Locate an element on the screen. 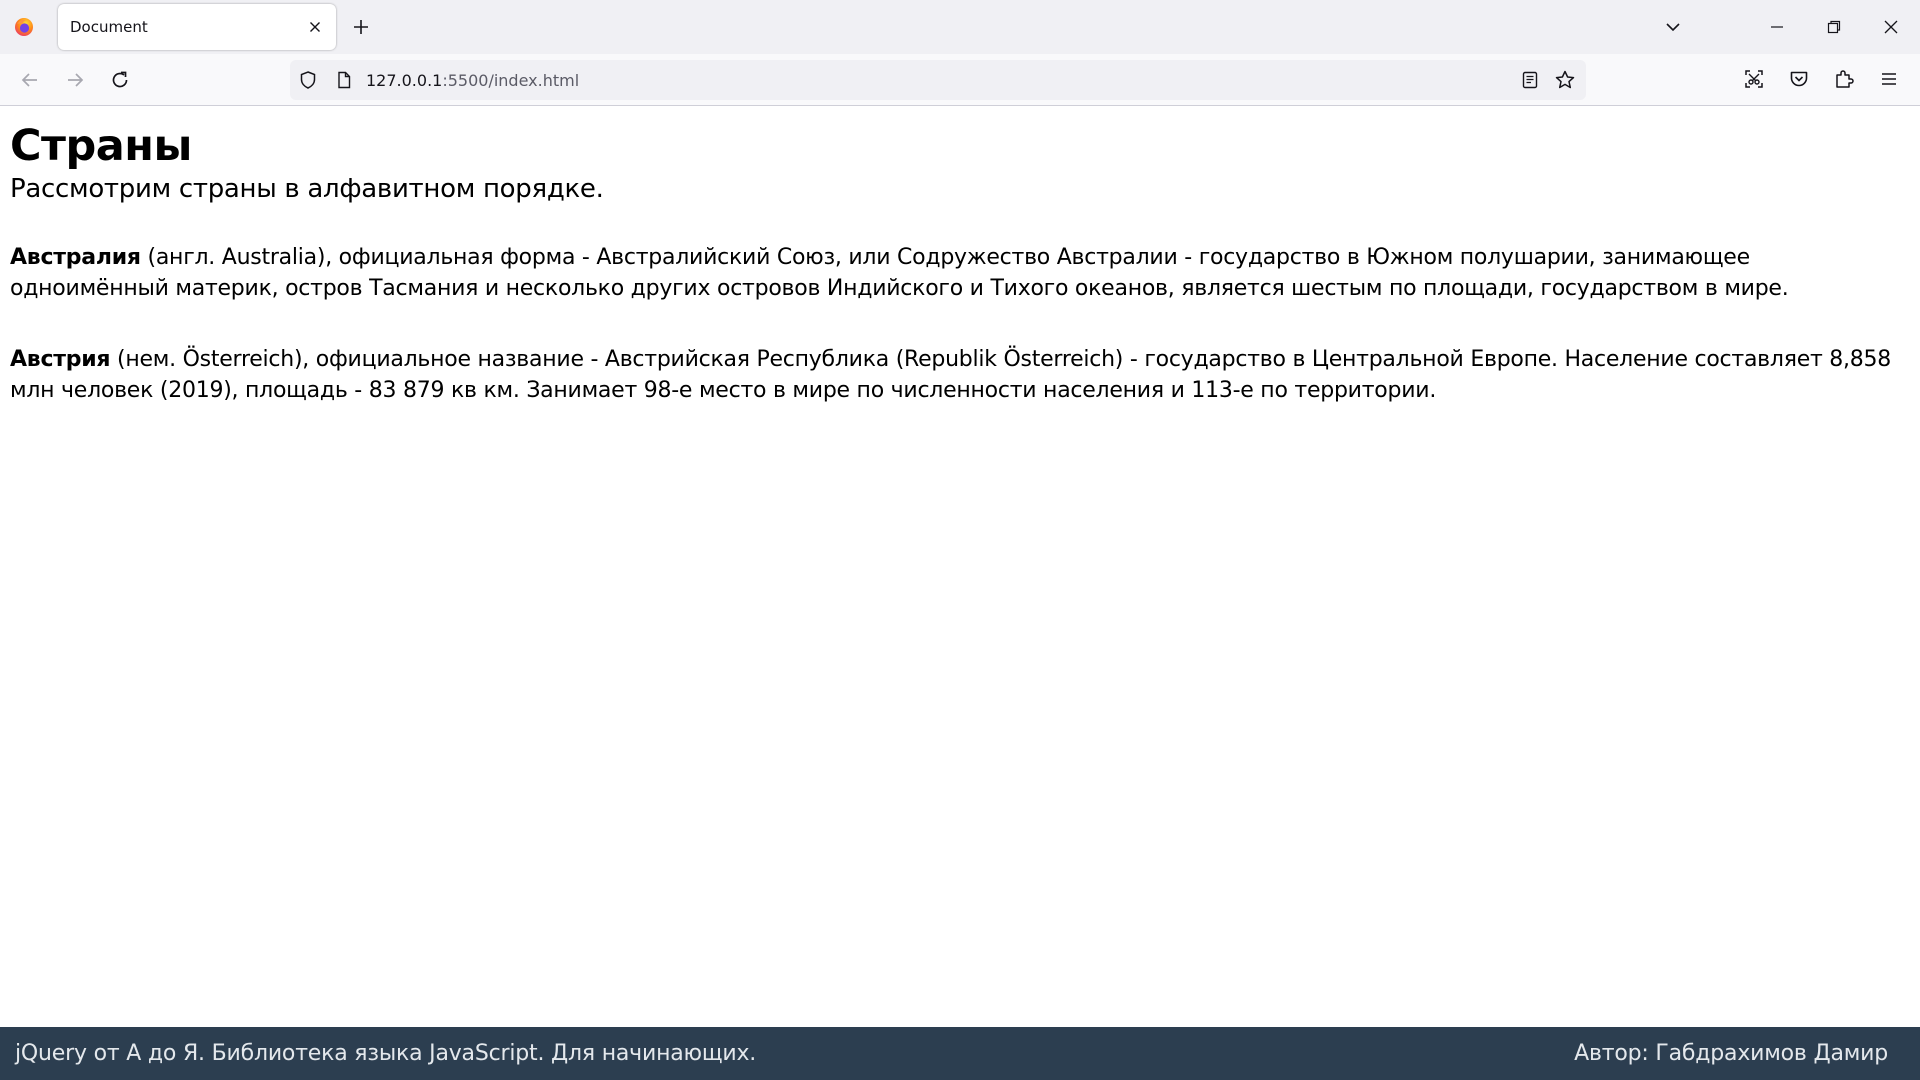 The height and width of the screenshot is (1080, 1920). footer-author: Автор: Габдрахимов Дамир is located at coordinates (1731, 1053).